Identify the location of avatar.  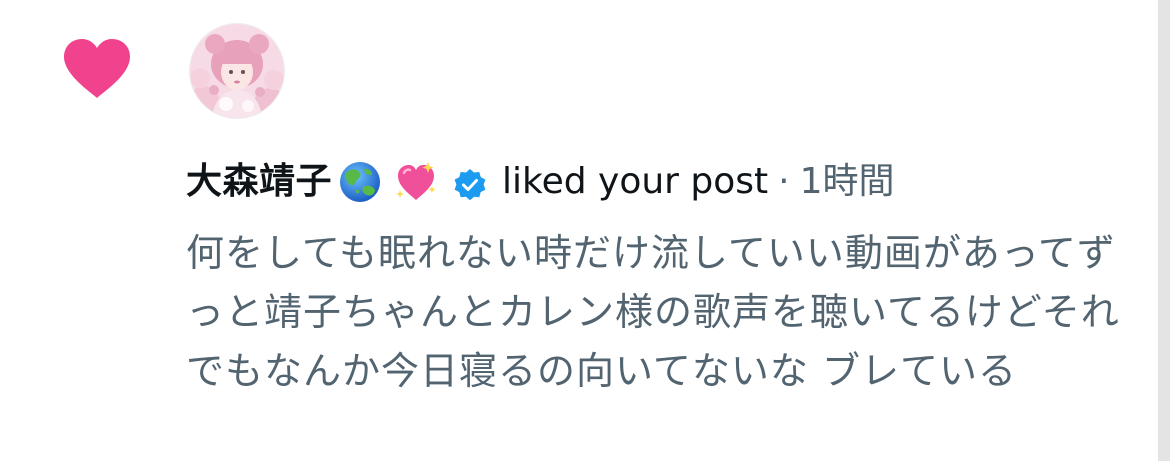
(237, 71).